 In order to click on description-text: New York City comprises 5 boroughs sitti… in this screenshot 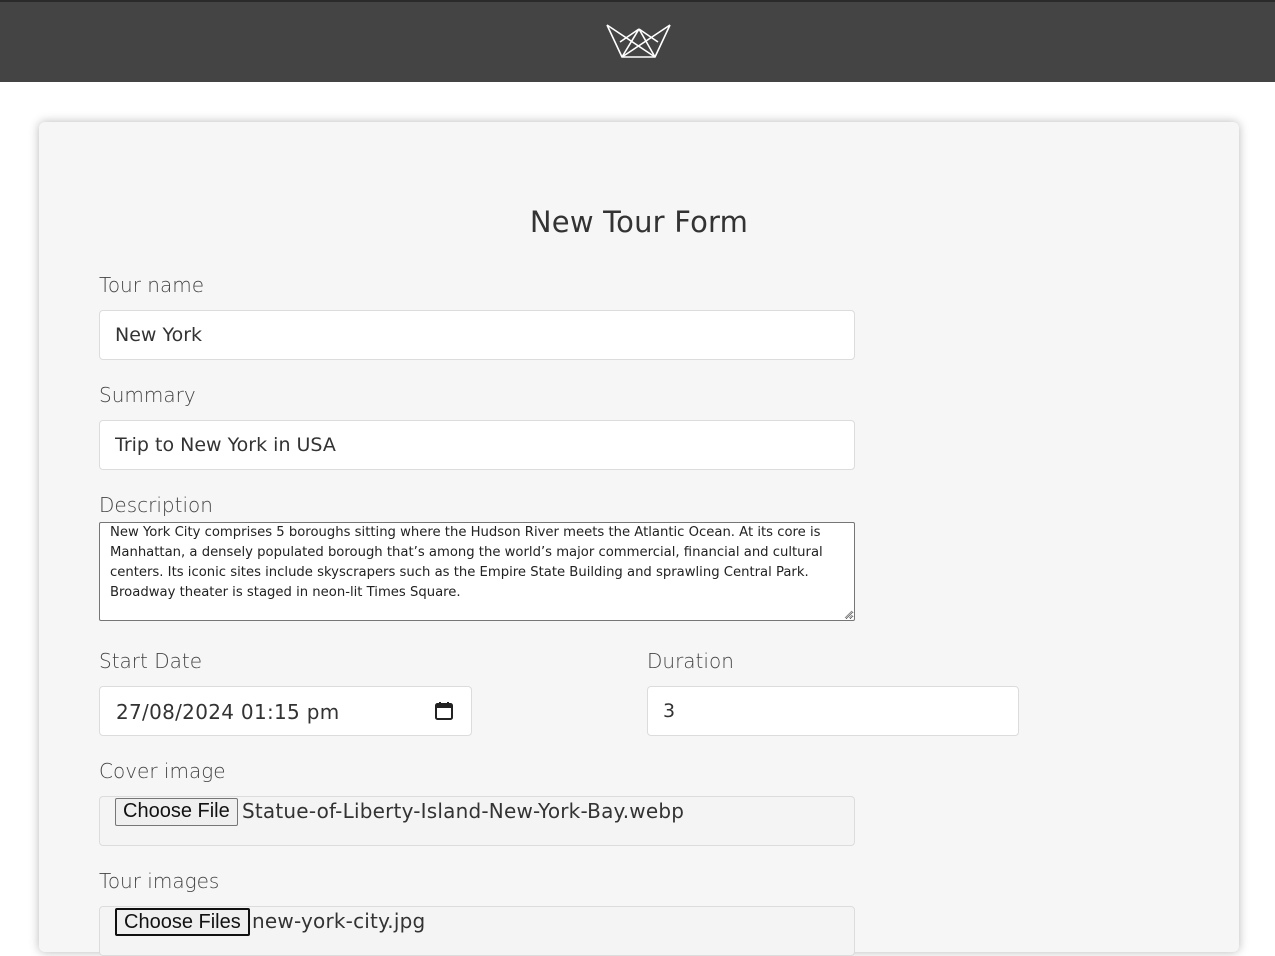, I will do `click(466, 562)`.